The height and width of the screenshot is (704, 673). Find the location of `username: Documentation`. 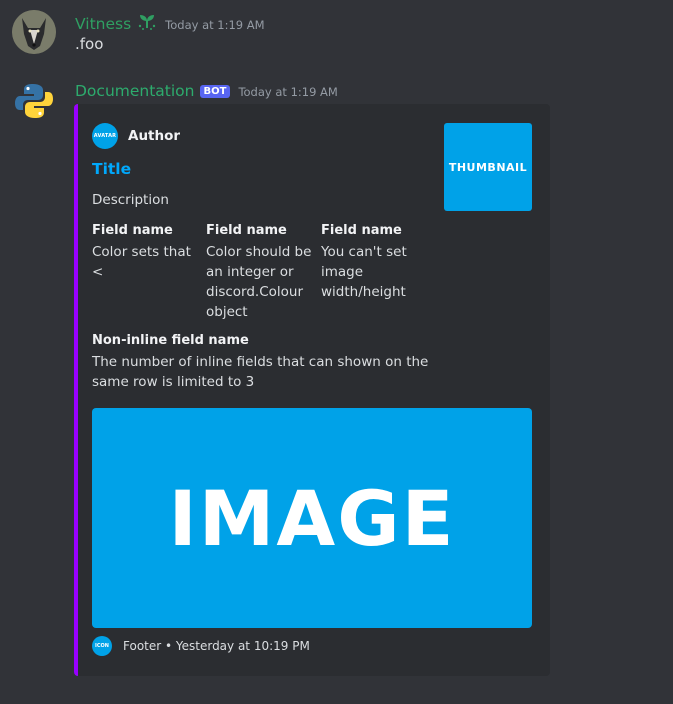

username: Documentation is located at coordinates (135, 91).